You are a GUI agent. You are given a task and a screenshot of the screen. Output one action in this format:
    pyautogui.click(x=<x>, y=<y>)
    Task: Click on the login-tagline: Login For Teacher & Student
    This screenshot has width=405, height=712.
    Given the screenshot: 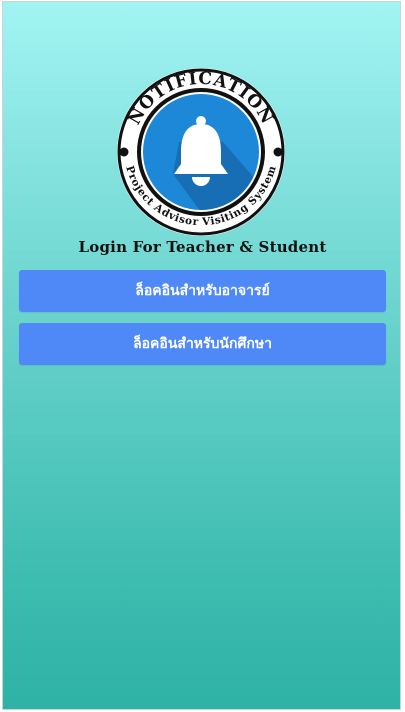 What is the action you would take?
    pyautogui.click(x=202, y=247)
    